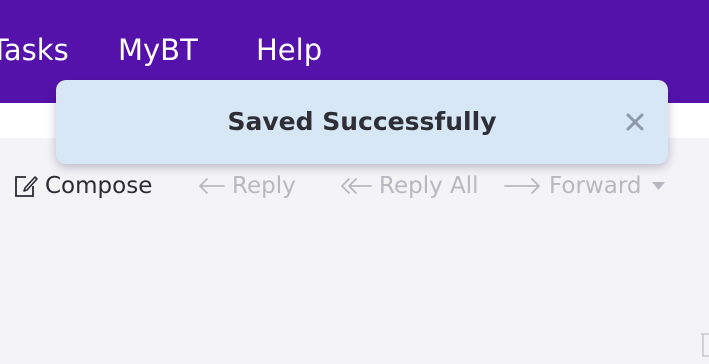  What do you see at coordinates (595, 186) in the screenshot?
I see `forward-label: Forward` at bounding box center [595, 186].